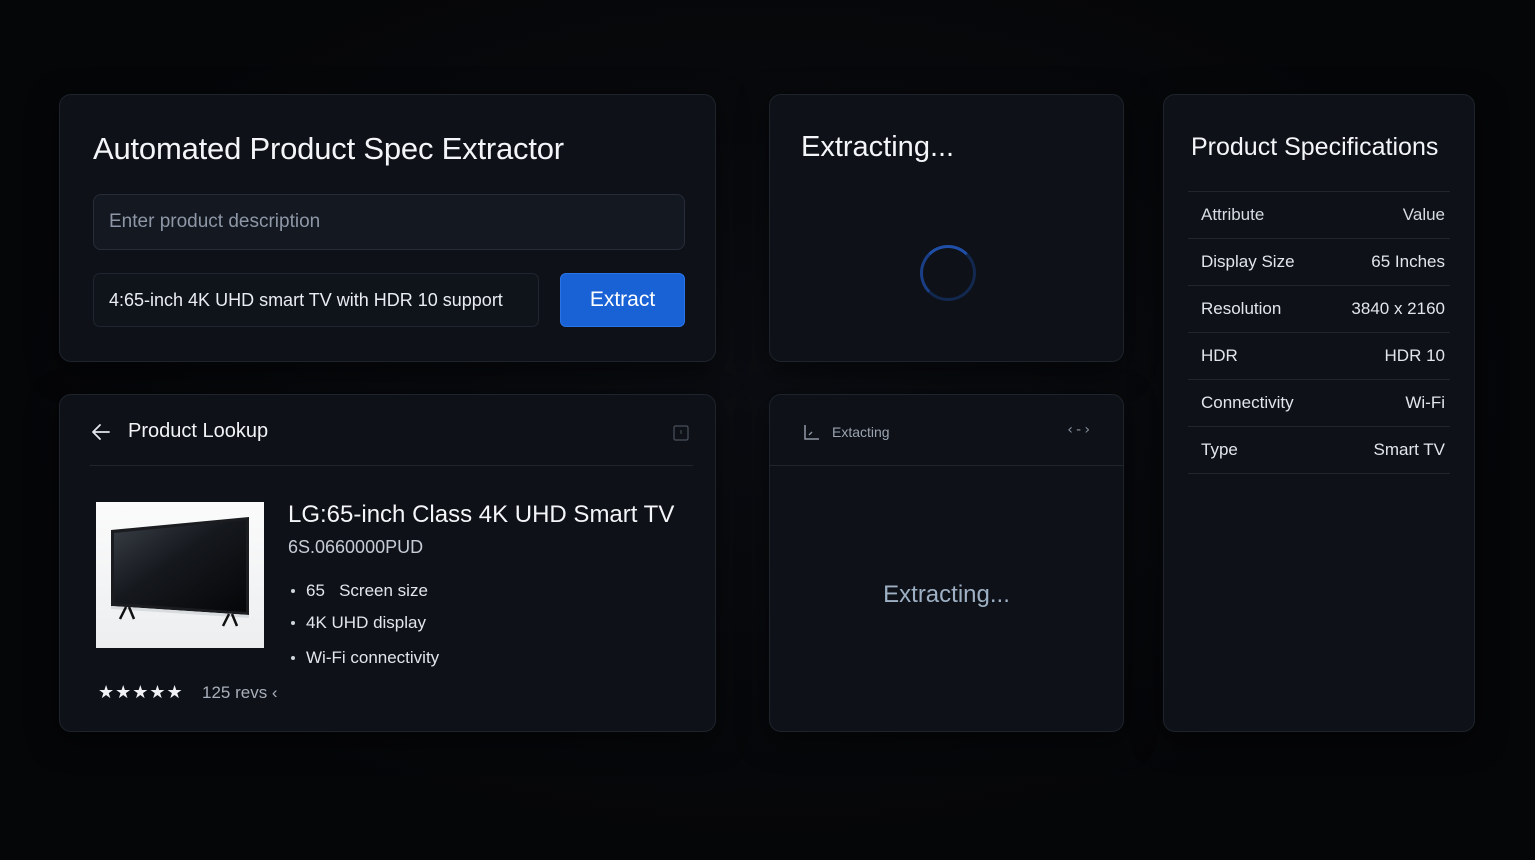  I want to click on table-row: Resolution 3840 x 2160, so click(1319, 309).